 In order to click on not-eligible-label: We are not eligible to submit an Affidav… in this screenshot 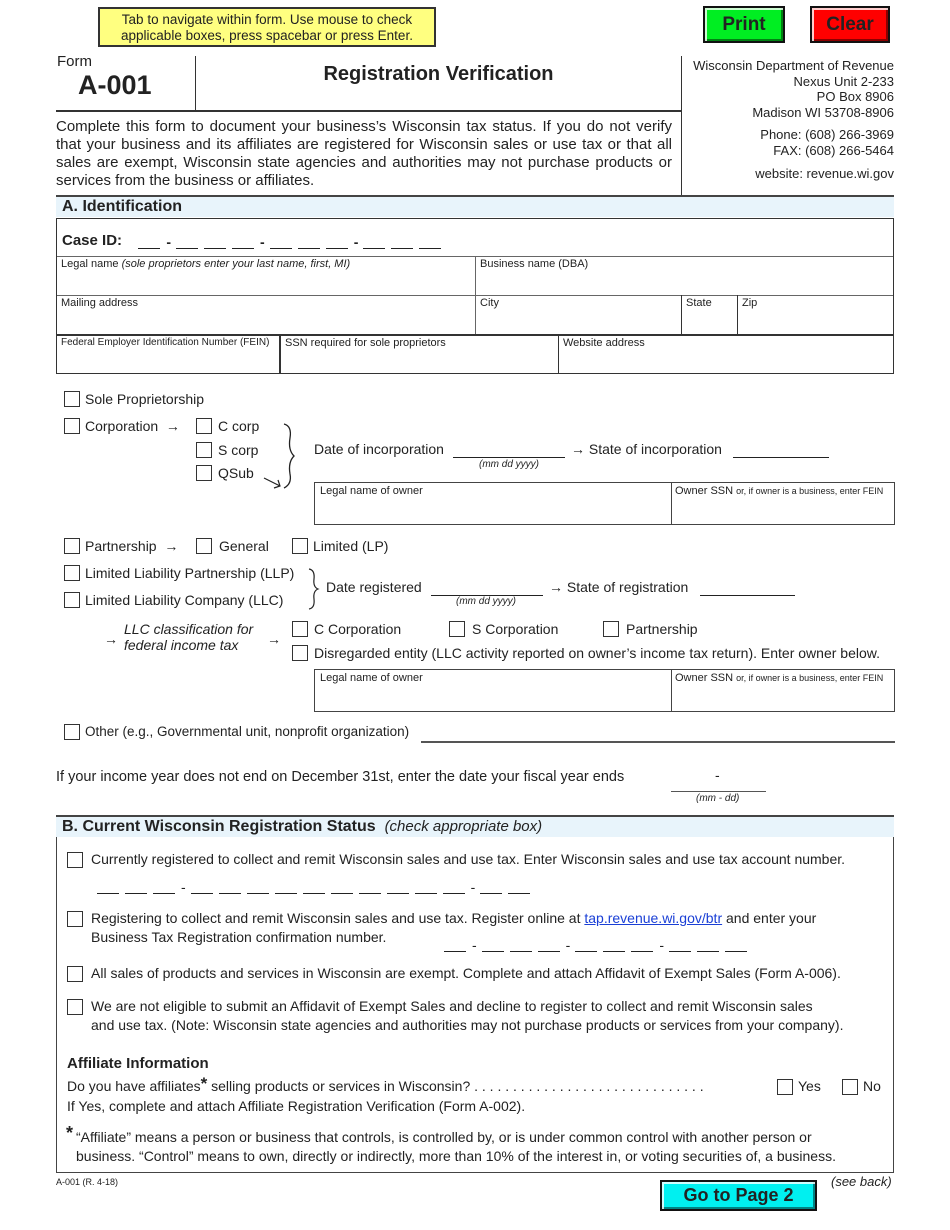, I will do `click(467, 1016)`.